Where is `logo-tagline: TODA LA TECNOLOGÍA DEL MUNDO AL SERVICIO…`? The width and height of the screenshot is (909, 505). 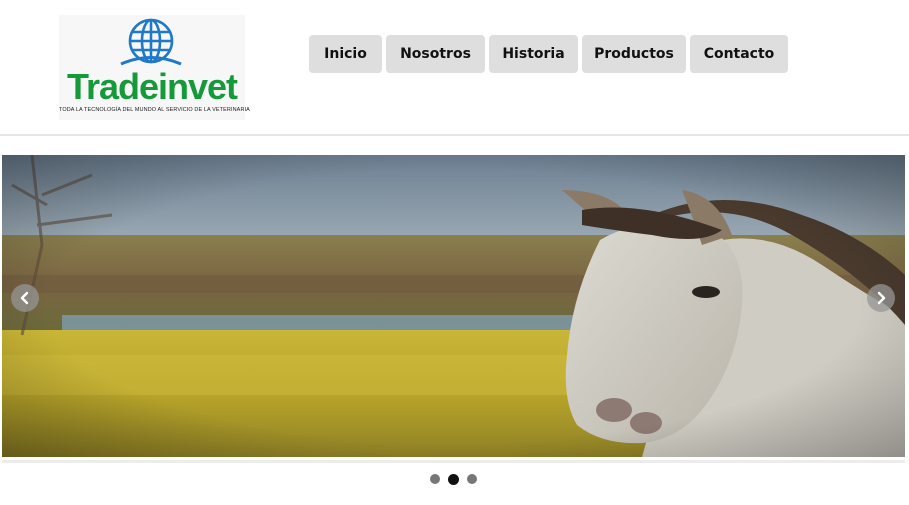
logo-tagline: TODA LA TECNOLOGÍA DEL MUNDO AL SERVICIO… is located at coordinates (154, 110).